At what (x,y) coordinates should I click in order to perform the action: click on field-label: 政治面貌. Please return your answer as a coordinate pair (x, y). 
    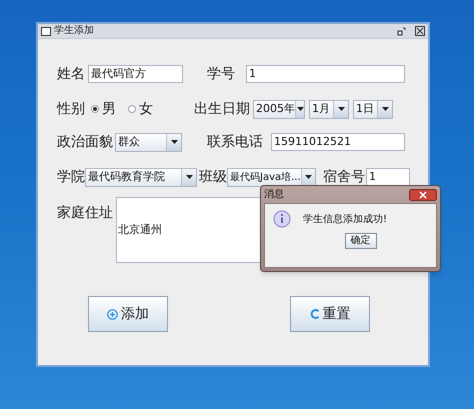
    Looking at the image, I should click on (85, 142).